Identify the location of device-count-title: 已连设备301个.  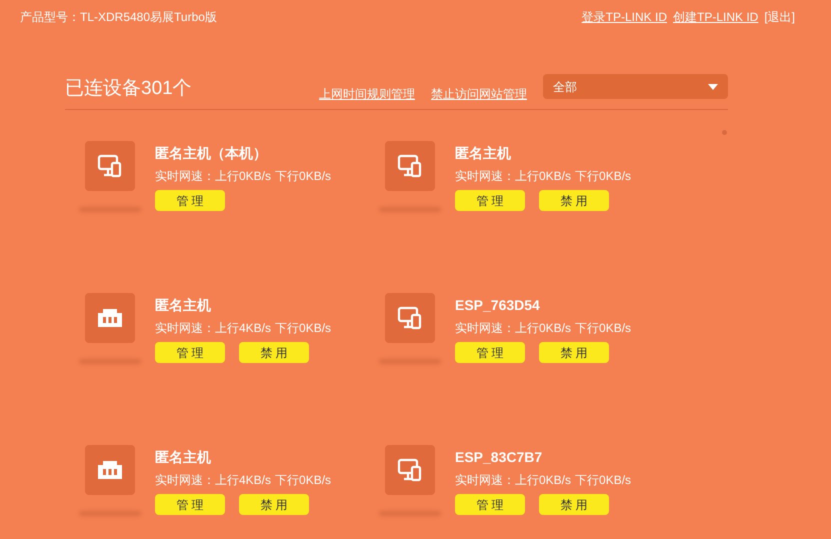
(128, 89).